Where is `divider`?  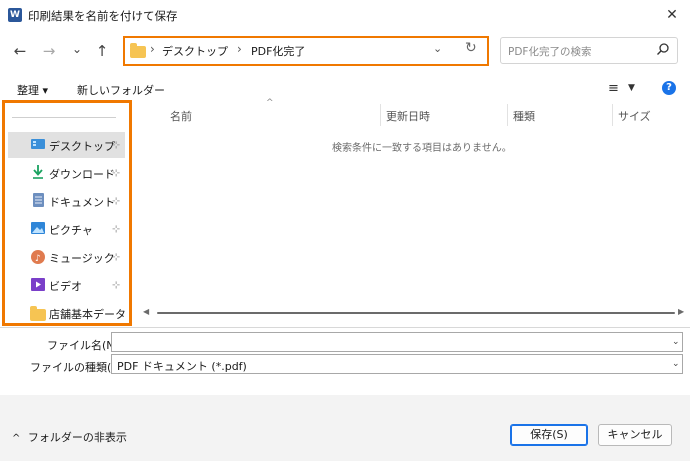 divider is located at coordinates (345, 327).